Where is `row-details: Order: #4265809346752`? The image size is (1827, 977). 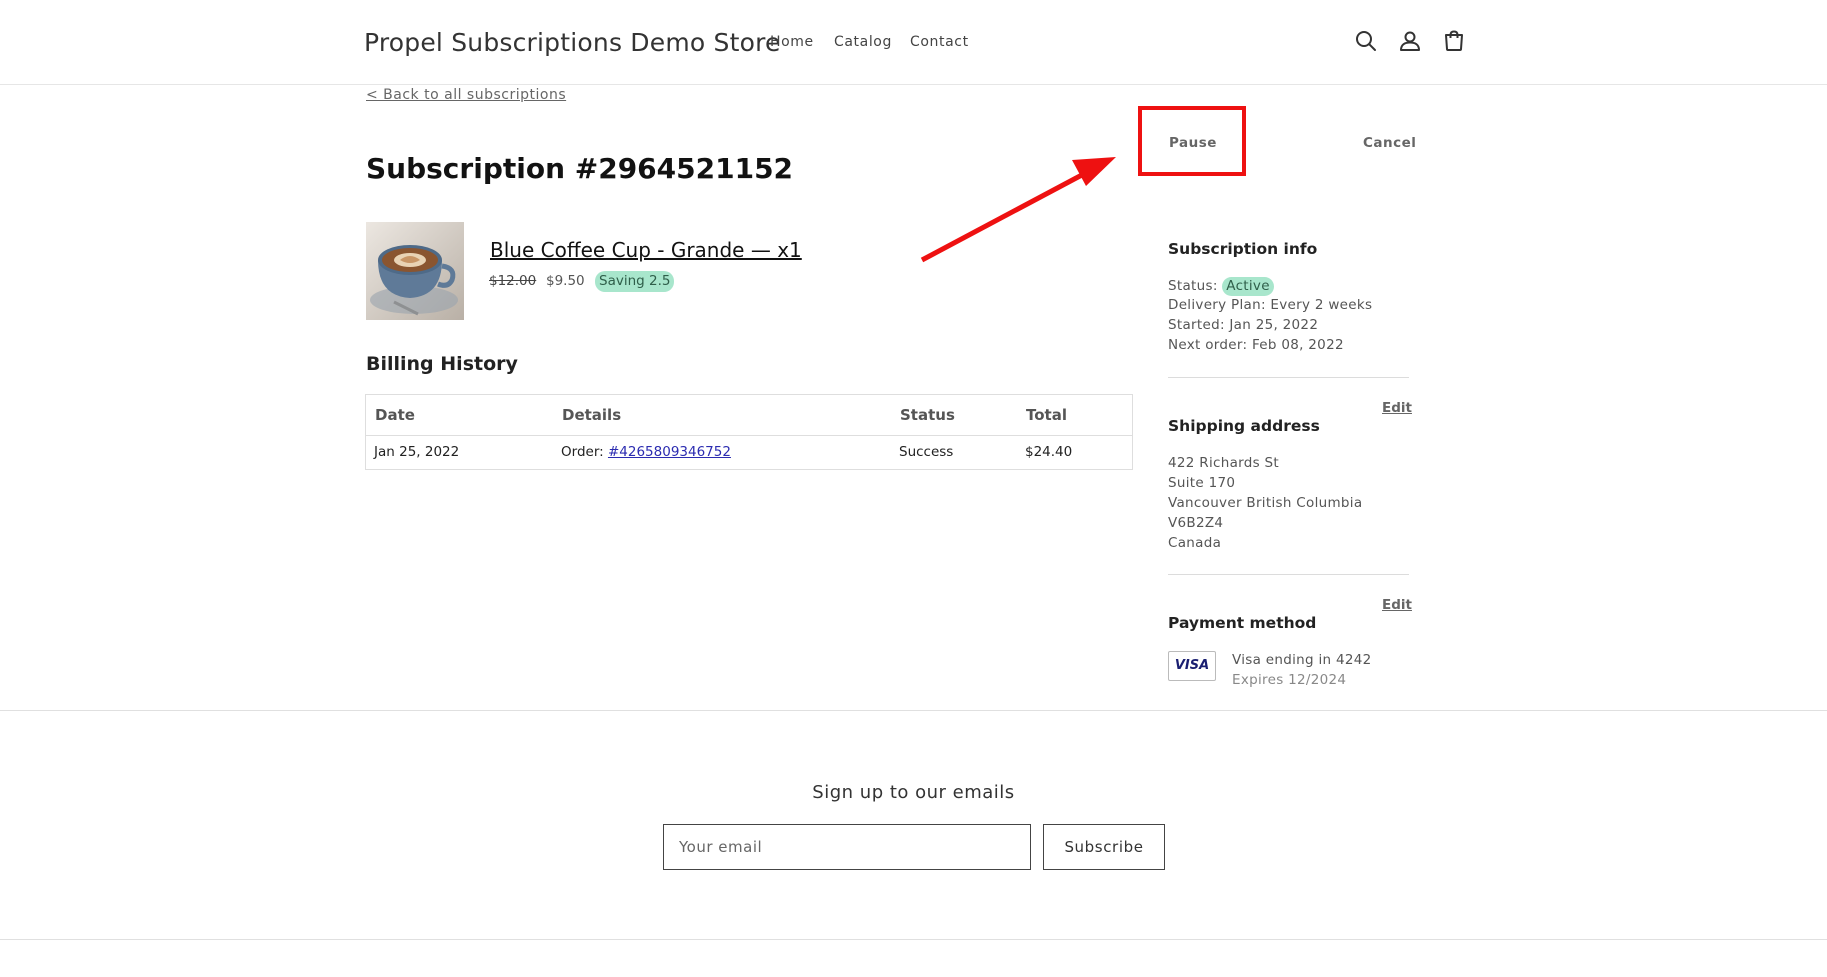 row-details: Order: #4265809346752 is located at coordinates (646, 452).